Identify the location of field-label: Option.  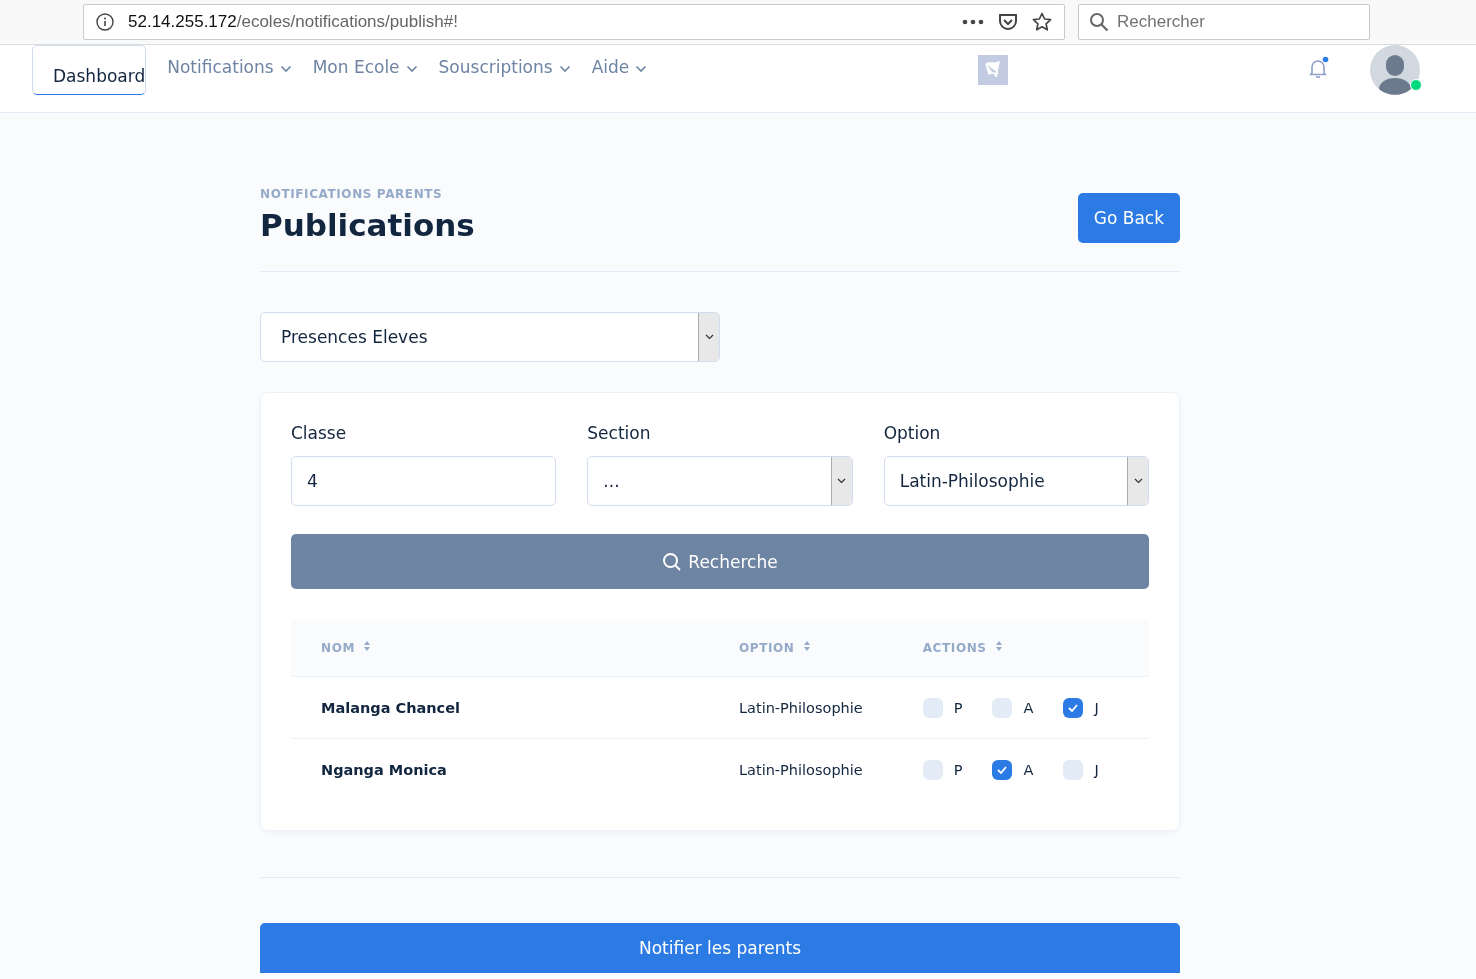
(912, 433).